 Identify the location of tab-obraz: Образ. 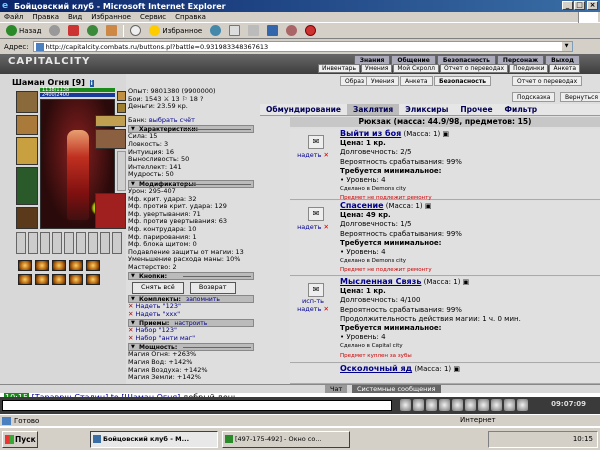
(355, 81).